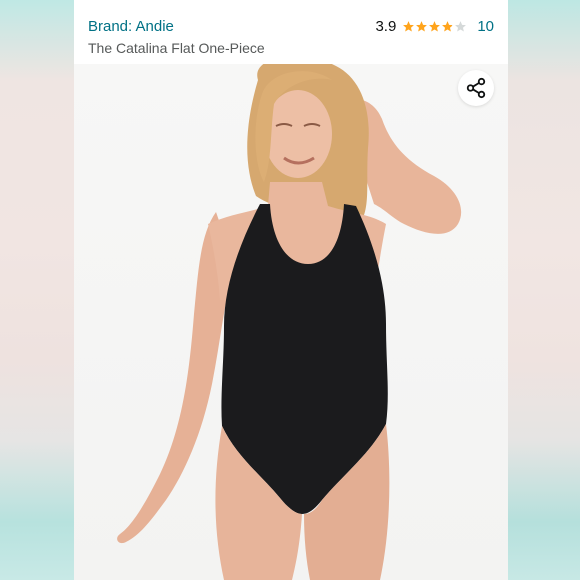 The height and width of the screenshot is (580, 580). Describe the element at coordinates (544, 290) in the screenshot. I see `blurred-background-right` at that location.